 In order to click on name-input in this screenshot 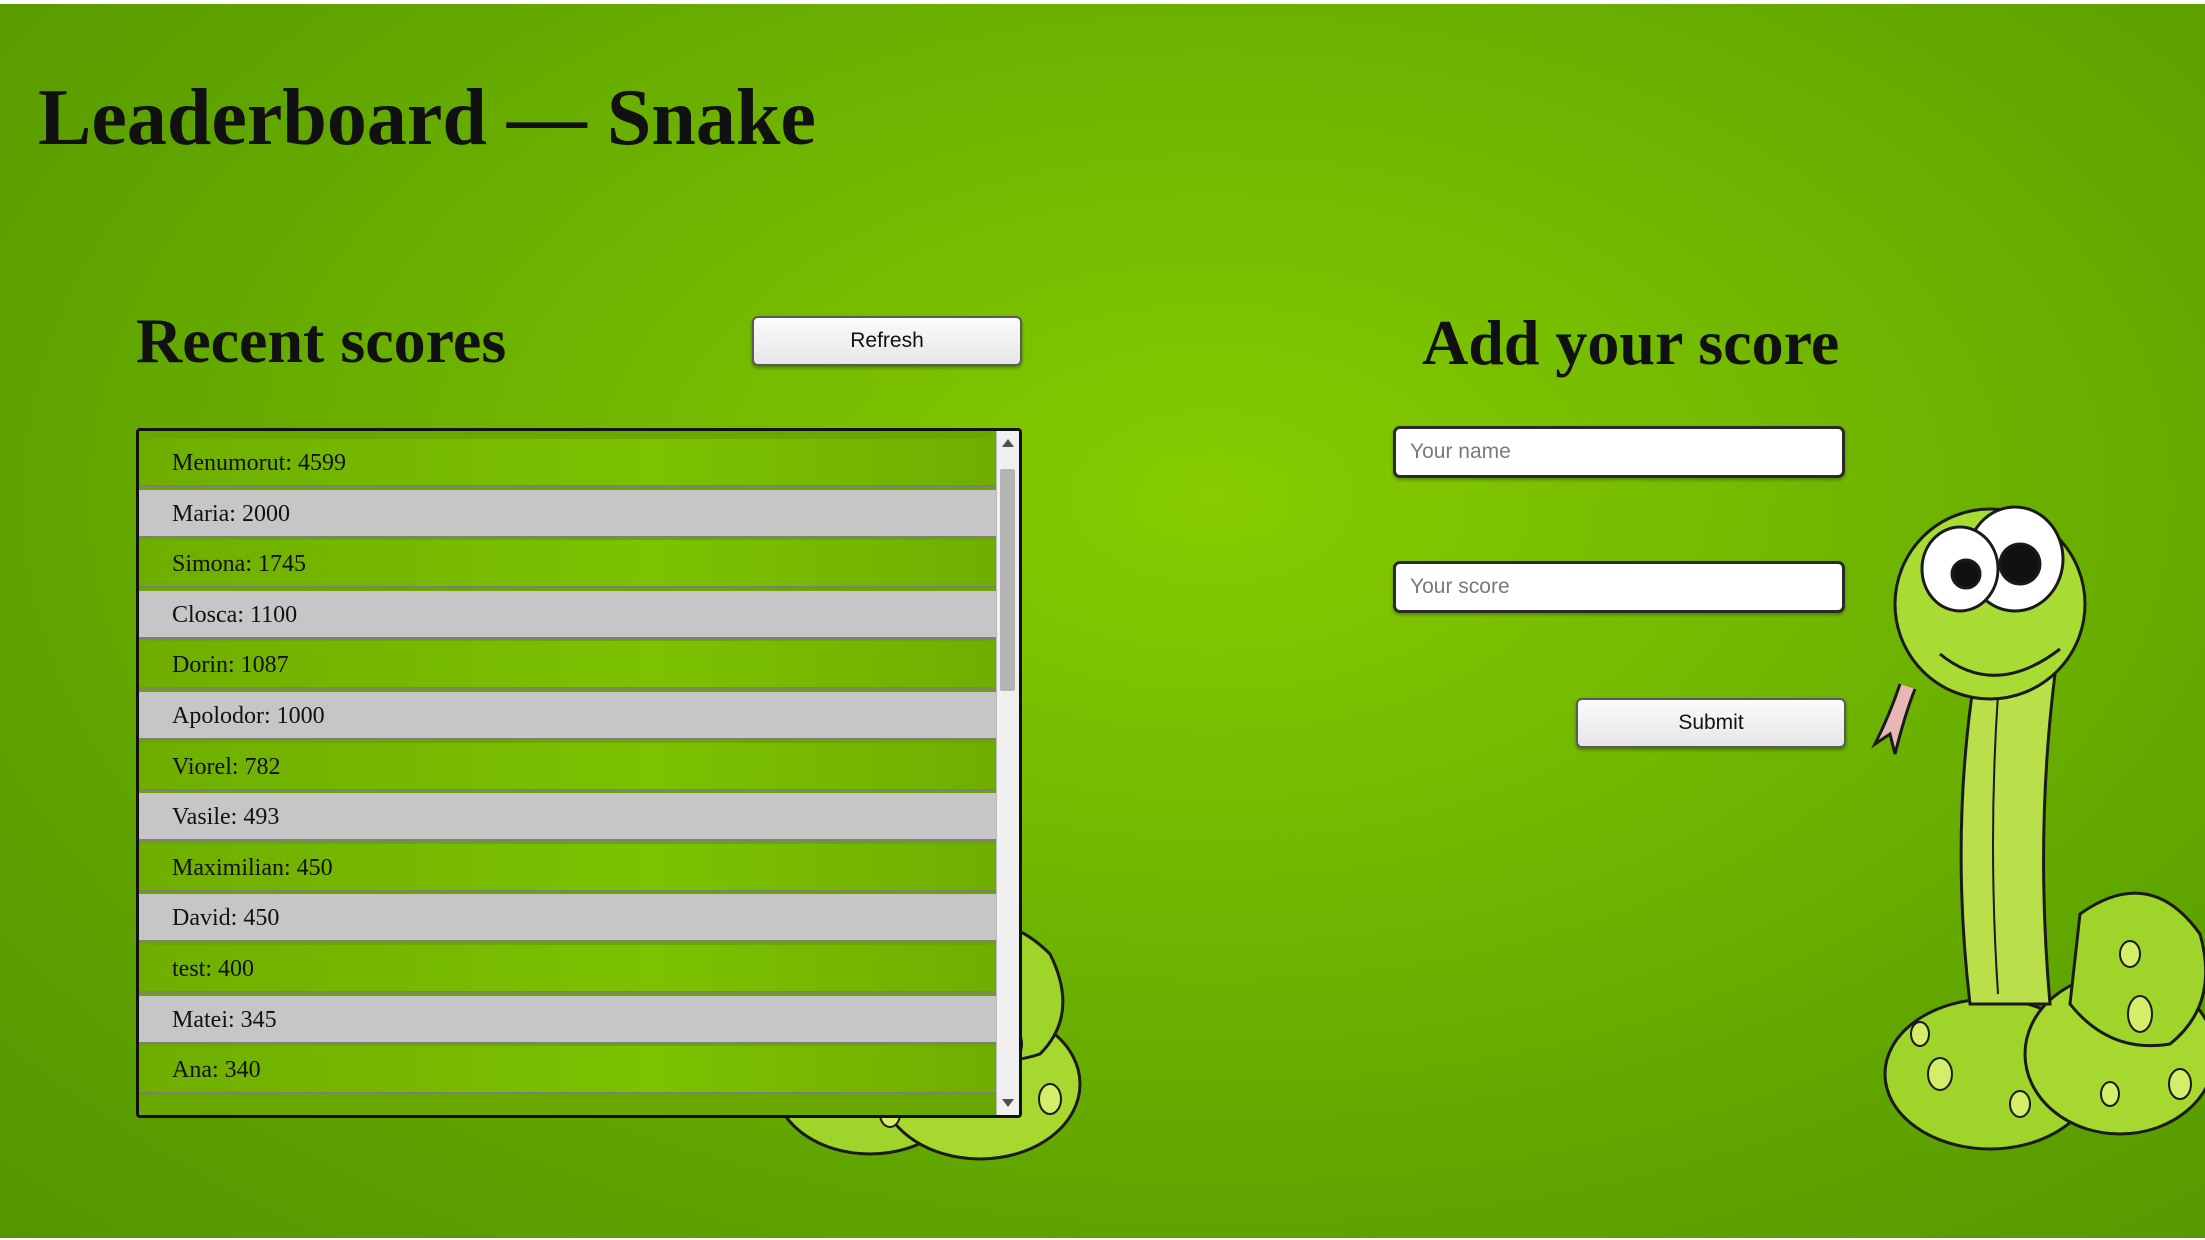, I will do `click(1619, 452)`.